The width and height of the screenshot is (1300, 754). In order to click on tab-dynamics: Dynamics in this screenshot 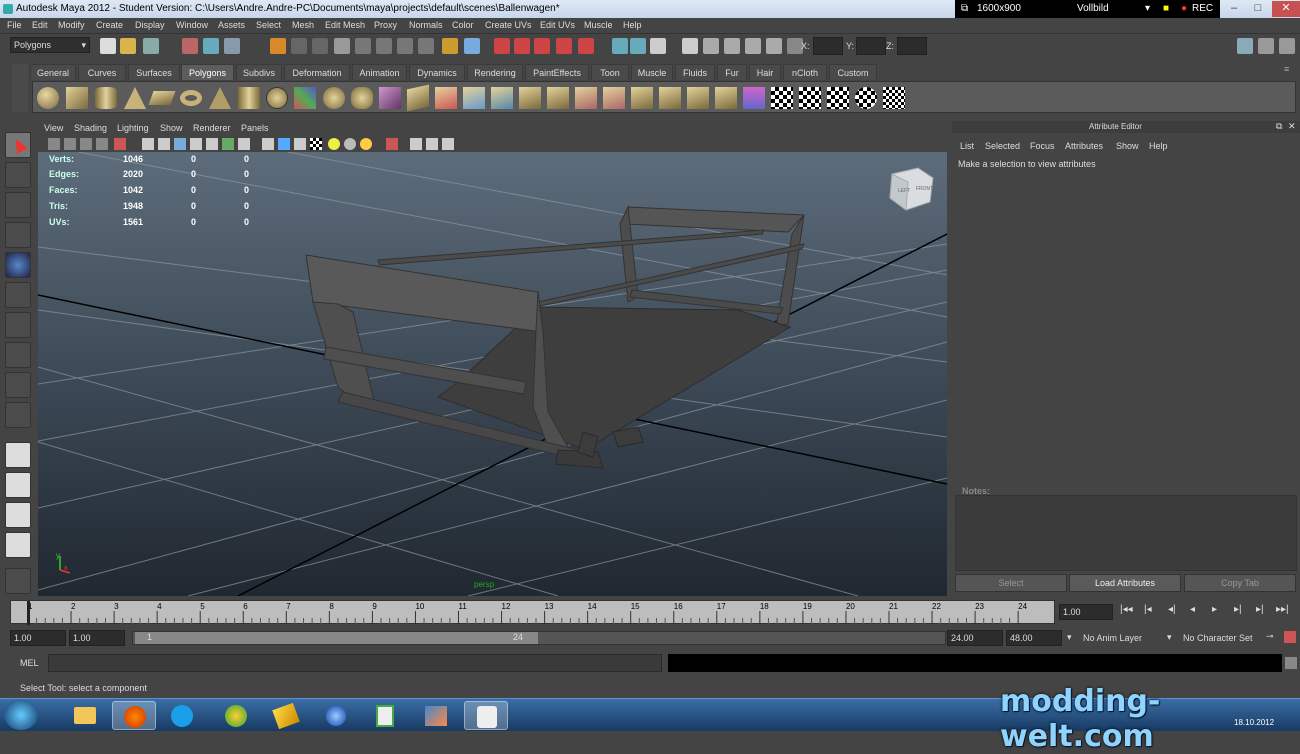, I will do `click(437, 72)`.